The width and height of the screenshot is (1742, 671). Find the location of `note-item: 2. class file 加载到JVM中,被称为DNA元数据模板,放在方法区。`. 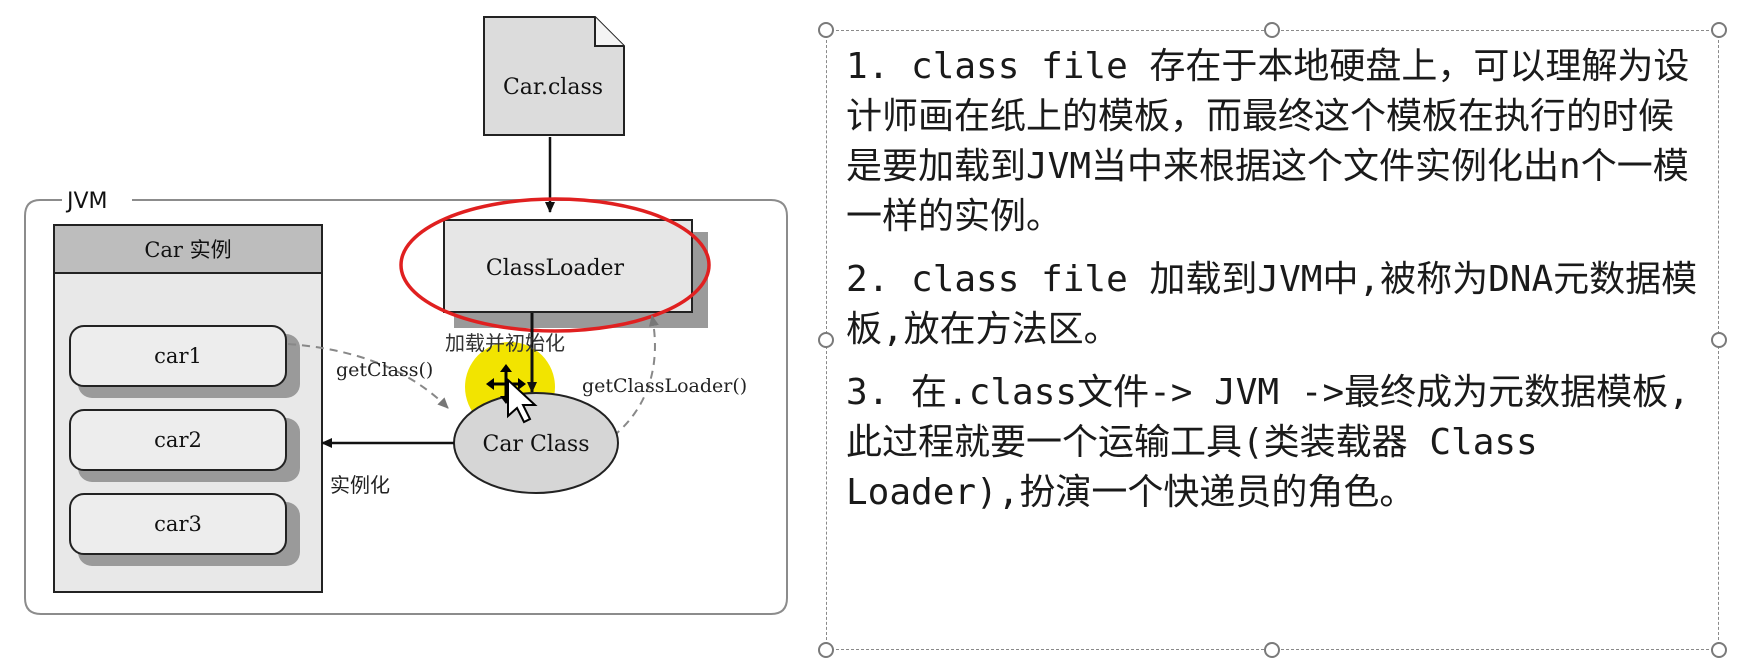

note-item: 2. class file 加载到JVM中,被称为DNA元数据模板,放在方法区。 is located at coordinates (1272, 304).